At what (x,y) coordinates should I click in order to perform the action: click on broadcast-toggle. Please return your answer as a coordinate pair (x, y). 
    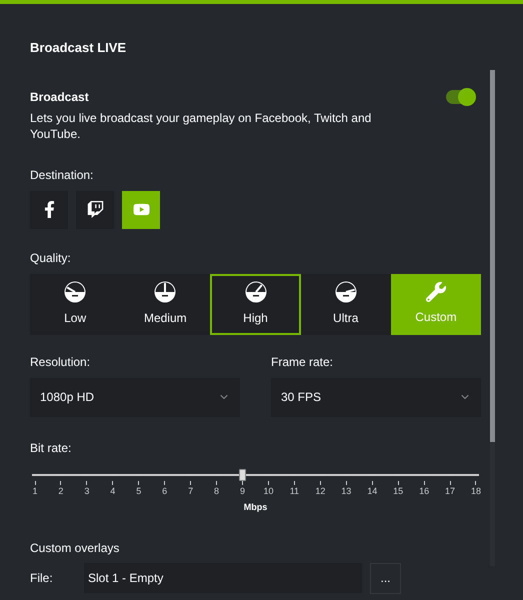
    Looking at the image, I should click on (460, 97).